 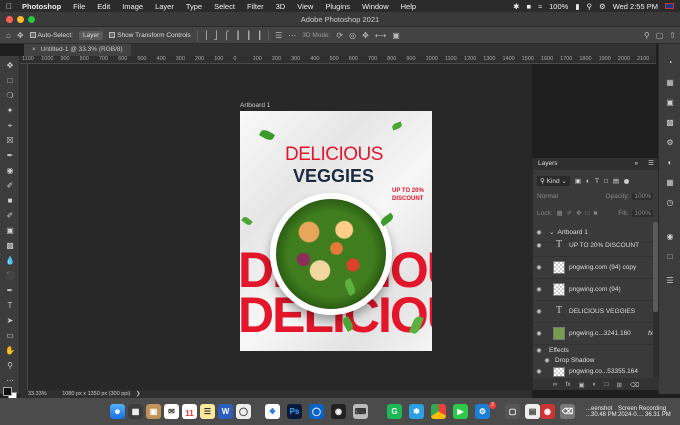 What do you see at coordinates (555, 384) in the screenshot?
I see `link-layers-icon: ∞` at bounding box center [555, 384].